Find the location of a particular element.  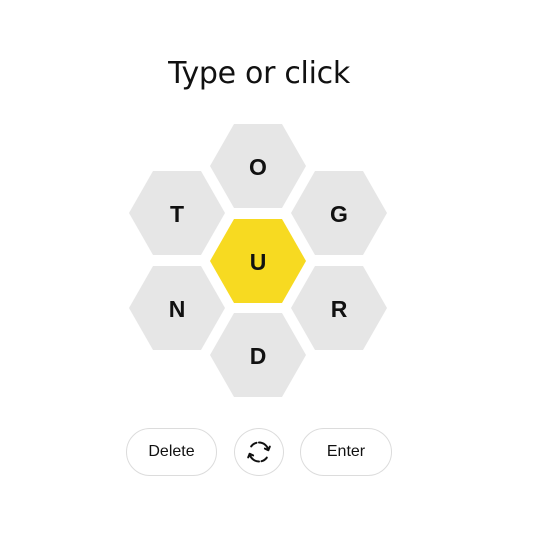

enter-button: Enter is located at coordinates (346, 452).